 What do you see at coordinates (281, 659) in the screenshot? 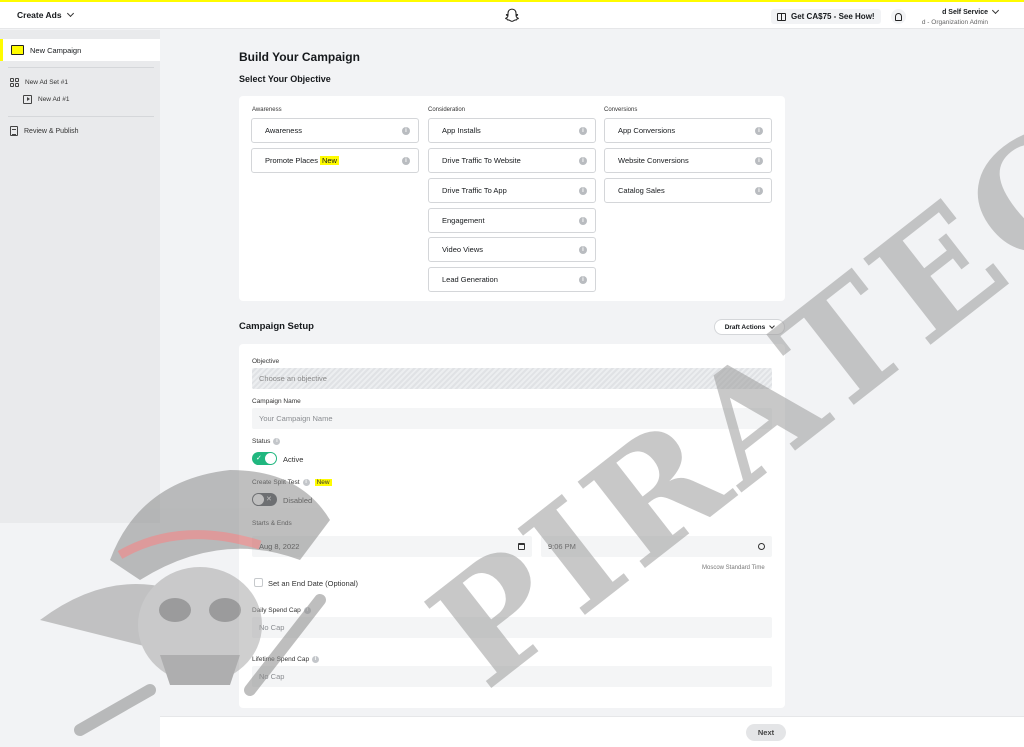
I see `field-label-text: Lifetime Spend Cap` at bounding box center [281, 659].